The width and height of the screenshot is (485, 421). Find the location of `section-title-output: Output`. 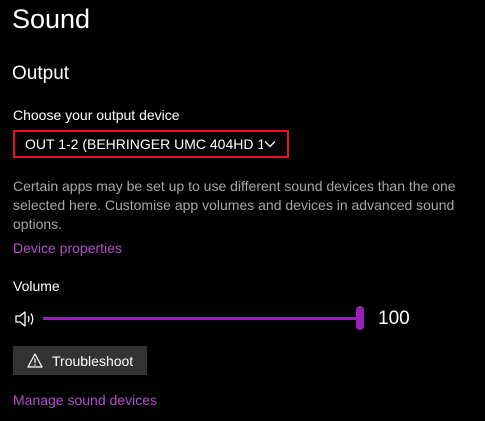

section-title-output: Output is located at coordinates (41, 73).